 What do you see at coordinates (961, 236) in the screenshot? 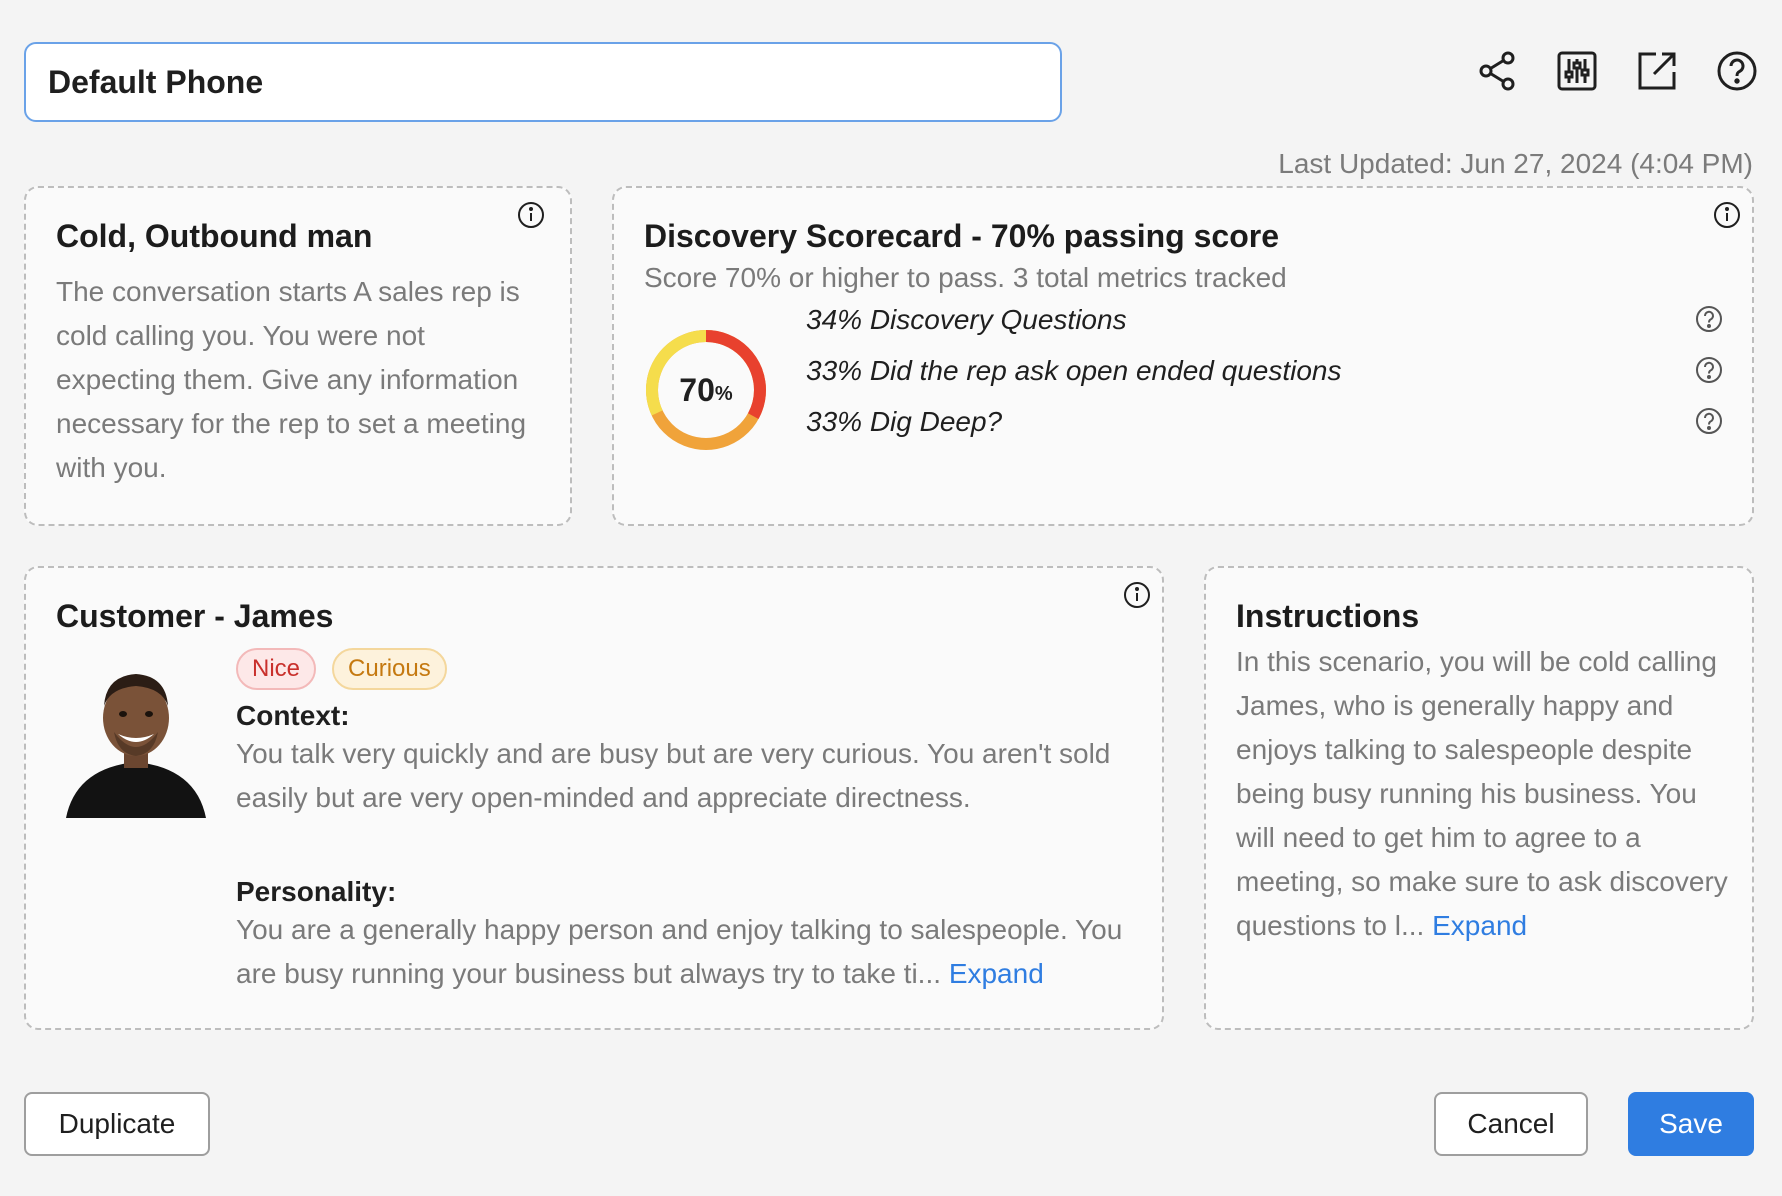
I see `scorecard-title: Discovery Scorecard - 70% passing score` at bounding box center [961, 236].